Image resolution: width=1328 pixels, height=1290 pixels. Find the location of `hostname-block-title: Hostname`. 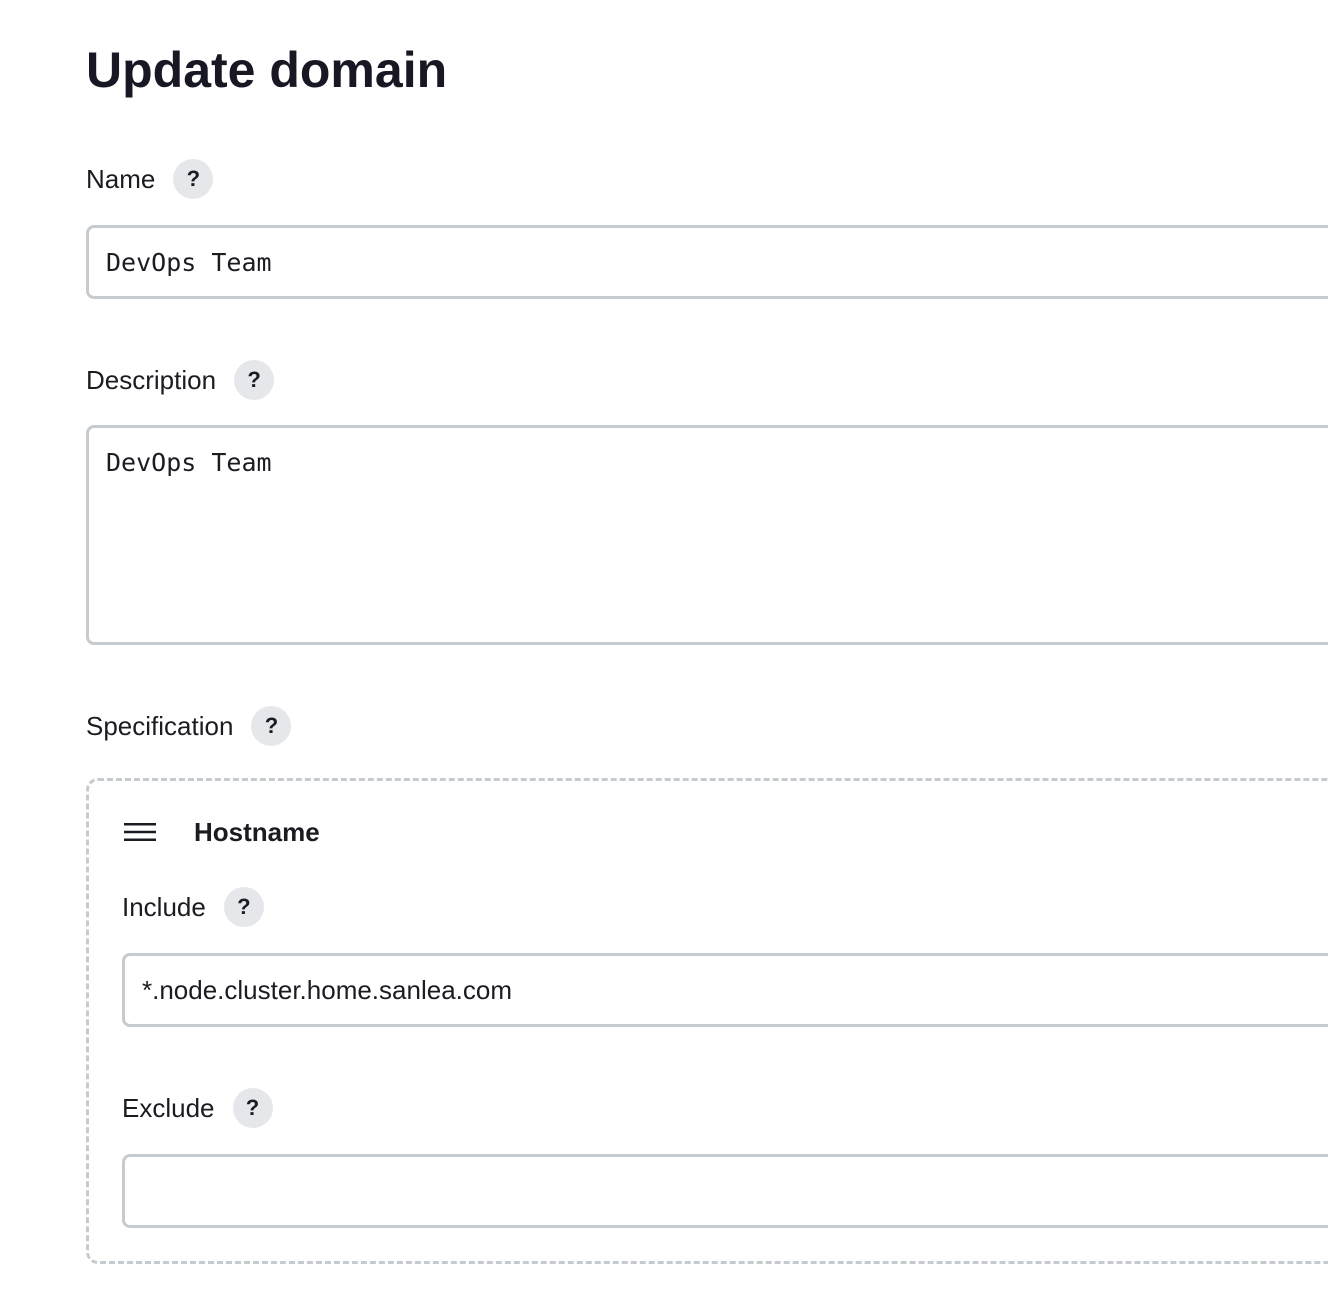

hostname-block-title: Hostname is located at coordinates (257, 832).